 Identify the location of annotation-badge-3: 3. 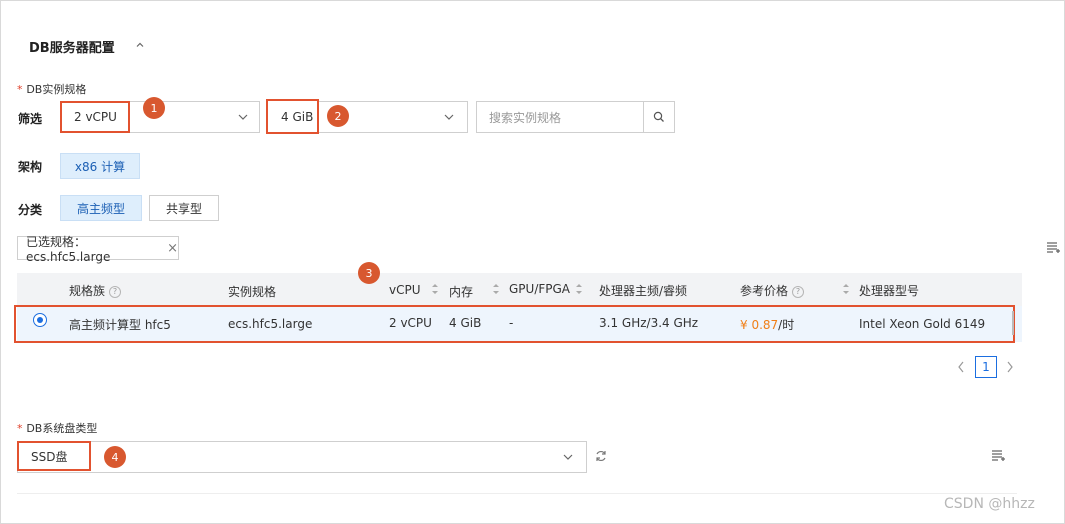
(369, 273).